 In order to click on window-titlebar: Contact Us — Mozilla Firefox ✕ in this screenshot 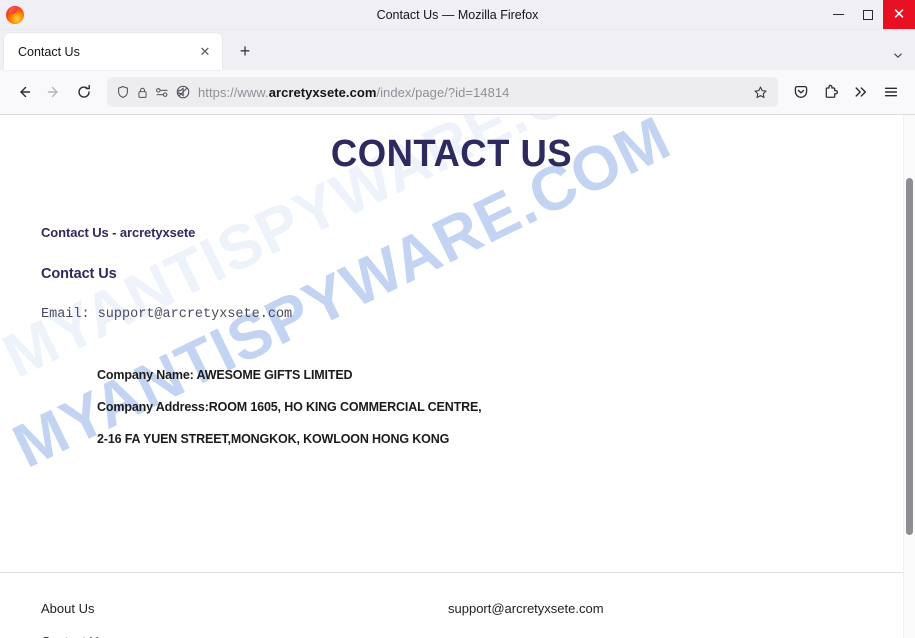, I will do `click(457, 15)`.